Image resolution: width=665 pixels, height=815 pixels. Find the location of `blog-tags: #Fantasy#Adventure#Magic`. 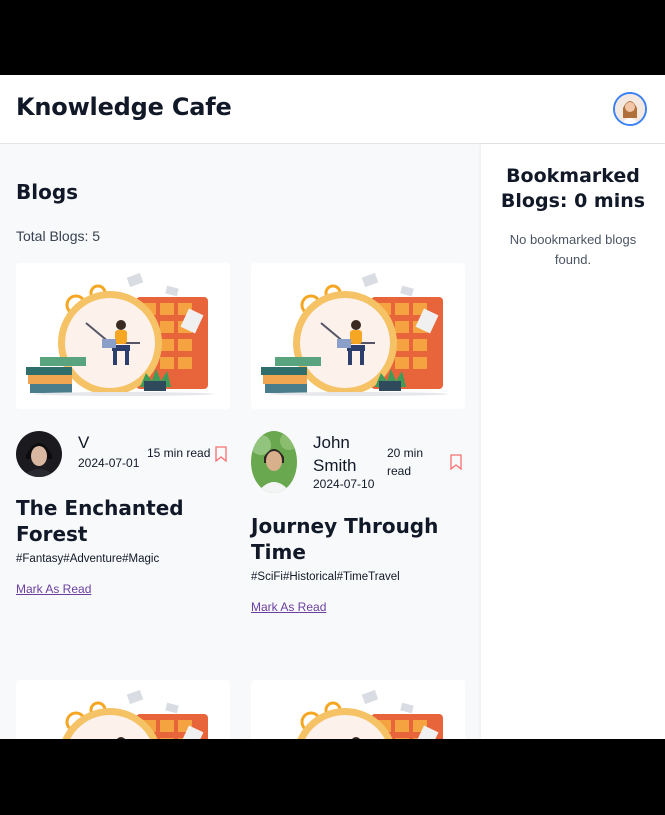

blog-tags: #Fantasy#Adventure#Magic is located at coordinates (88, 559).